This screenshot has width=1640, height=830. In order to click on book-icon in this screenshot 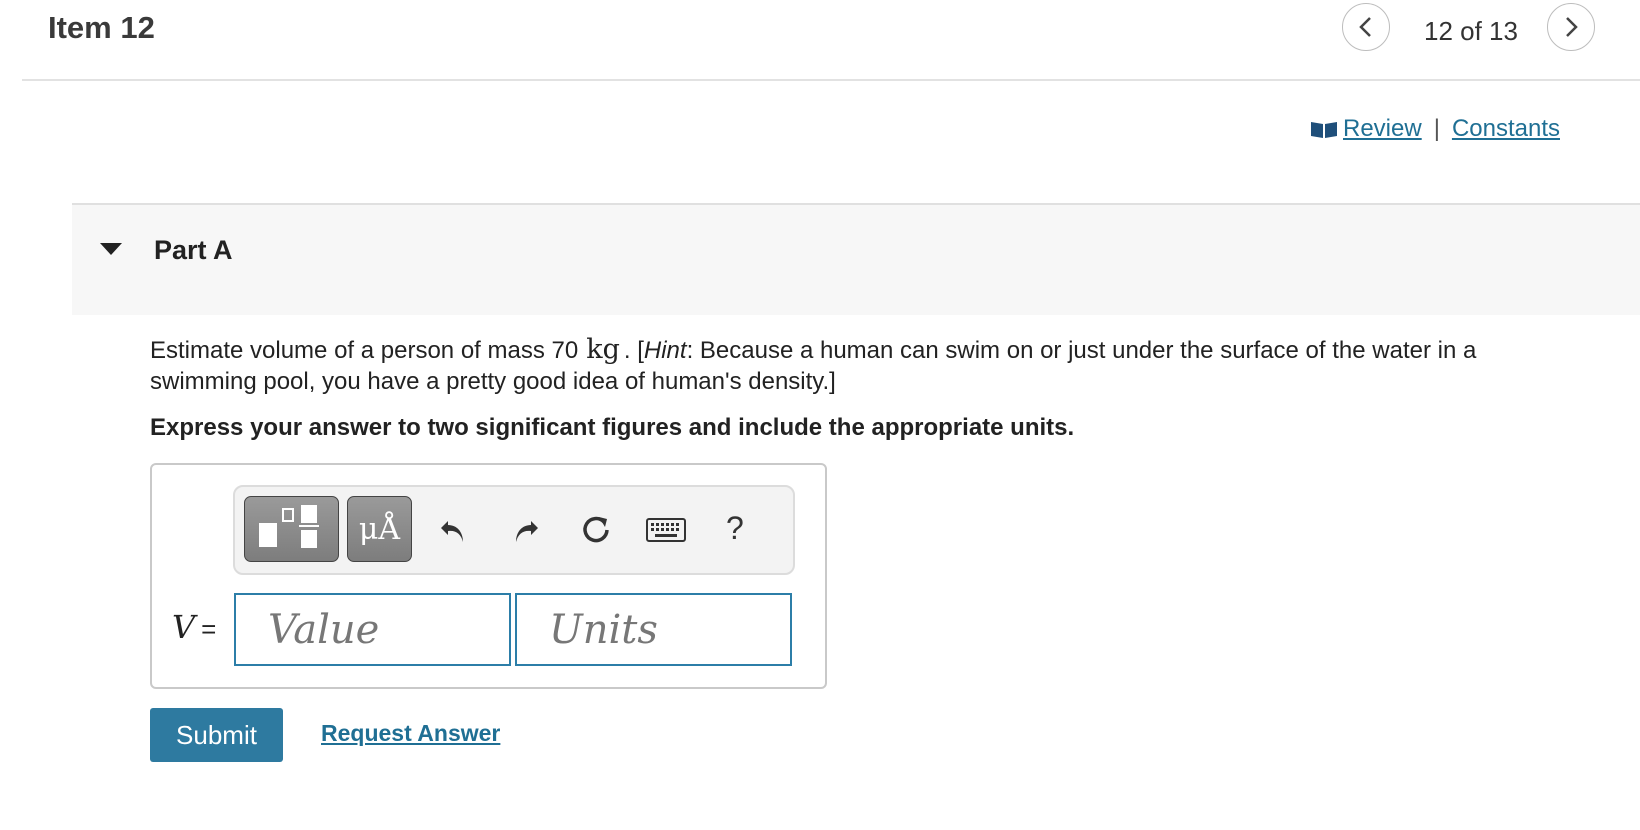, I will do `click(1324, 130)`.